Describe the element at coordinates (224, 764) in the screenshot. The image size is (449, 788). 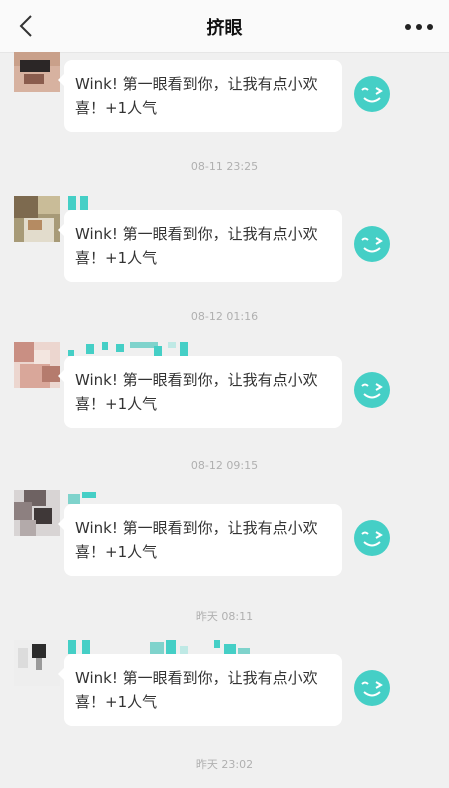
I see `timestamp: 昨天 23:02` at that location.